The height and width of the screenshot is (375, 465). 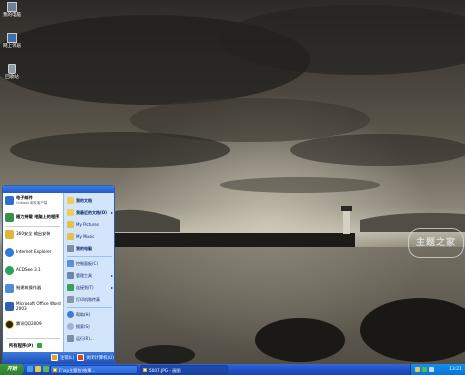 I want to click on shutdown-label: 关闭计算机(U), so click(x=100, y=358).